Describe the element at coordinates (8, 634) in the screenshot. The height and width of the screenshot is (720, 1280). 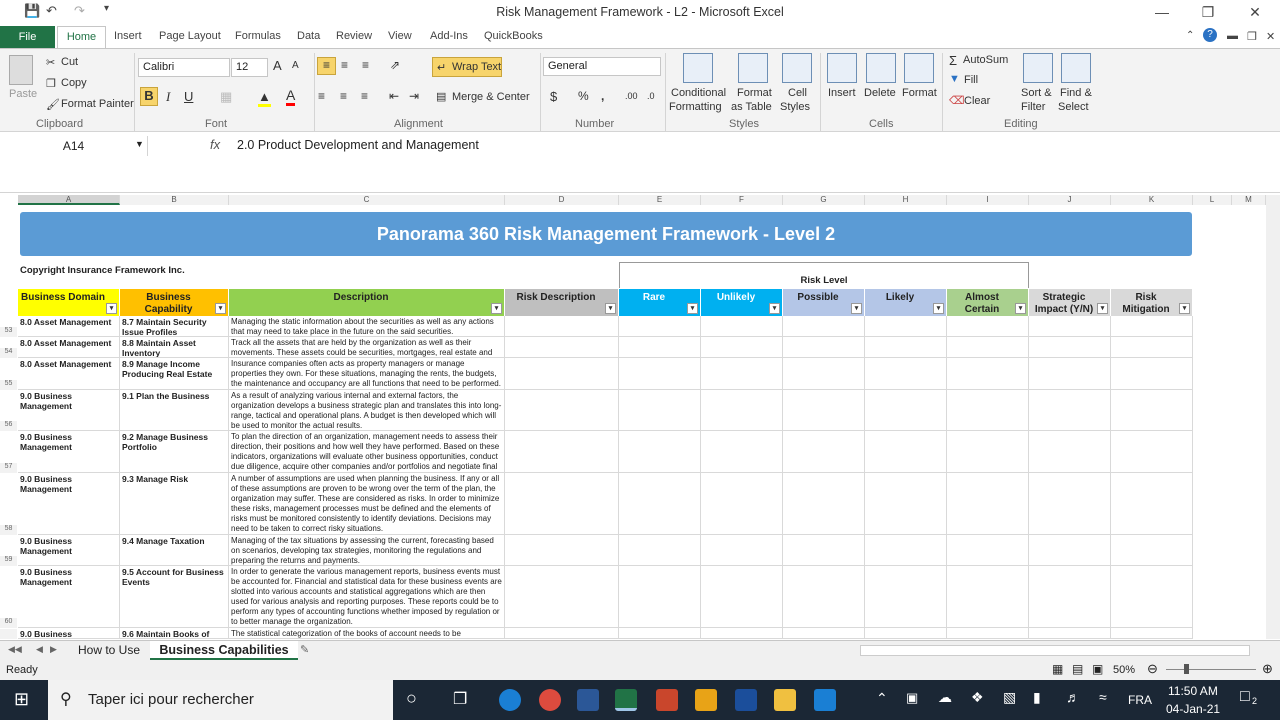
I see `row-header` at that location.